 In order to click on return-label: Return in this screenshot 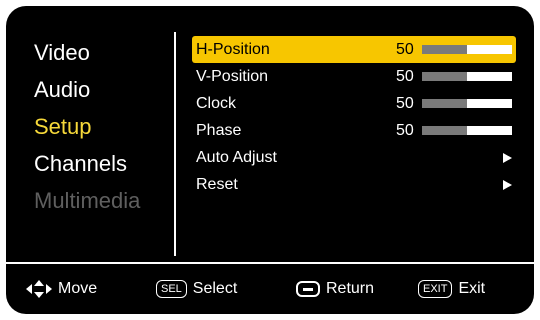, I will do `click(350, 288)`.